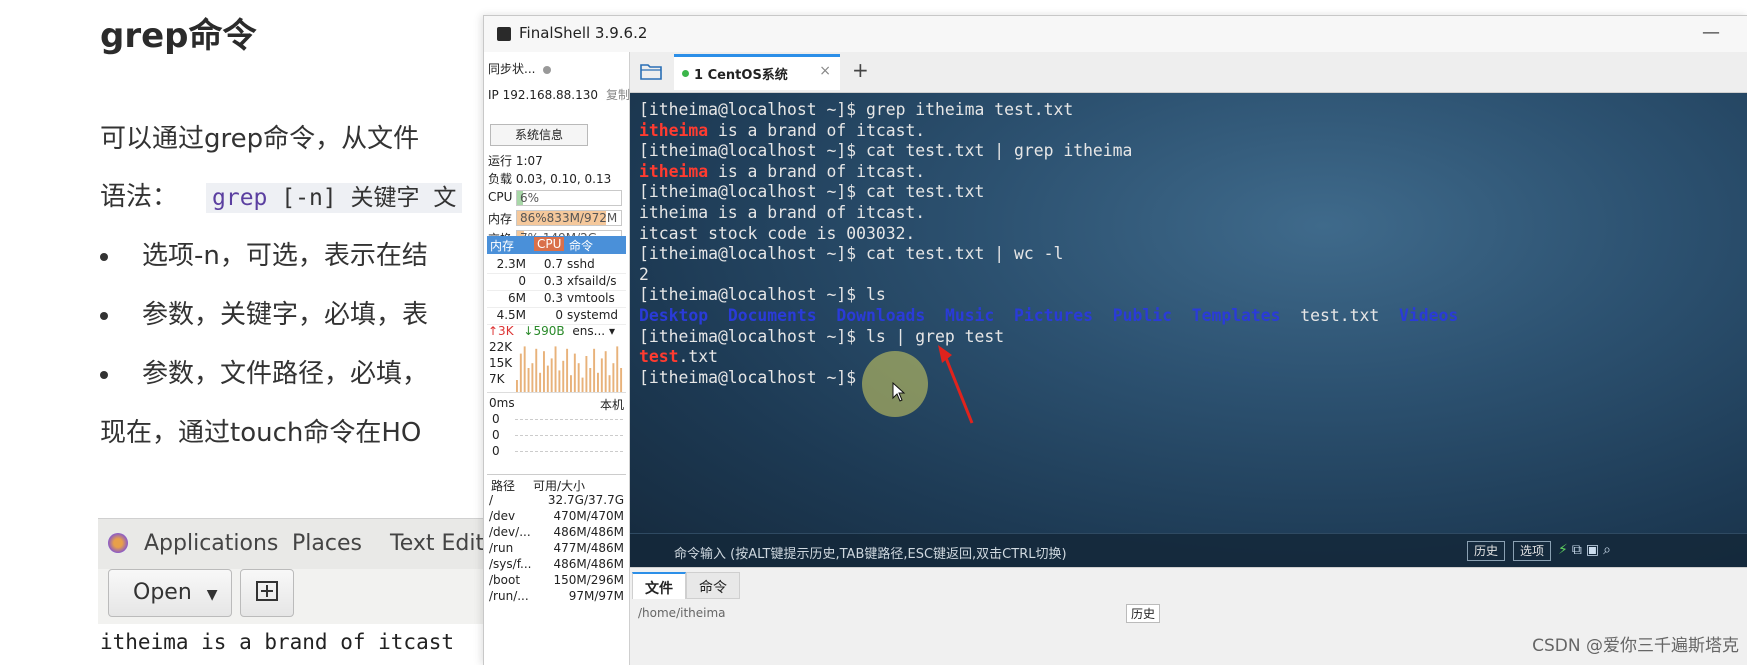  What do you see at coordinates (178, 36) in the screenshot?
I see `doc-title: grep命令` at bounding box center [178, 36].